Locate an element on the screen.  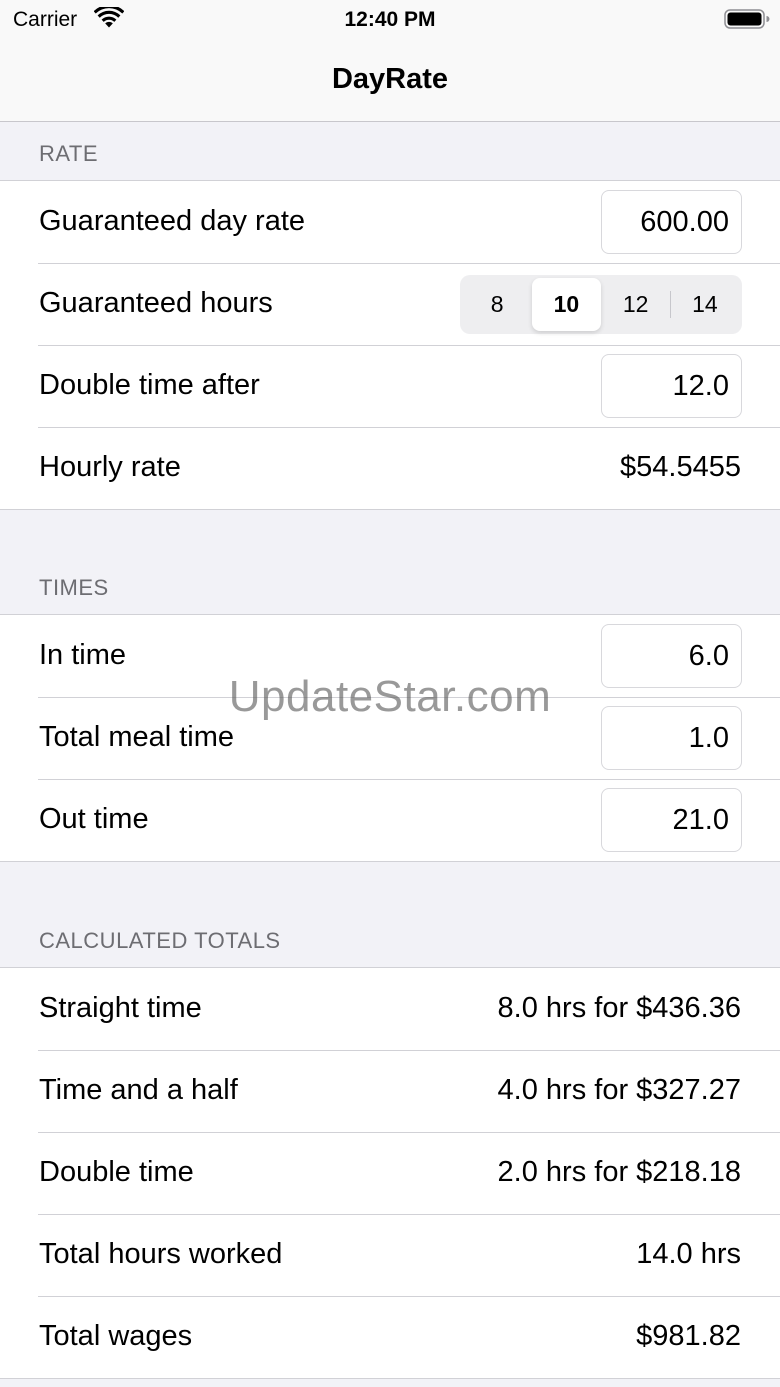
straight-time-value: 8.0 hrs for $436.36 is located at coordinates (619, 1008).